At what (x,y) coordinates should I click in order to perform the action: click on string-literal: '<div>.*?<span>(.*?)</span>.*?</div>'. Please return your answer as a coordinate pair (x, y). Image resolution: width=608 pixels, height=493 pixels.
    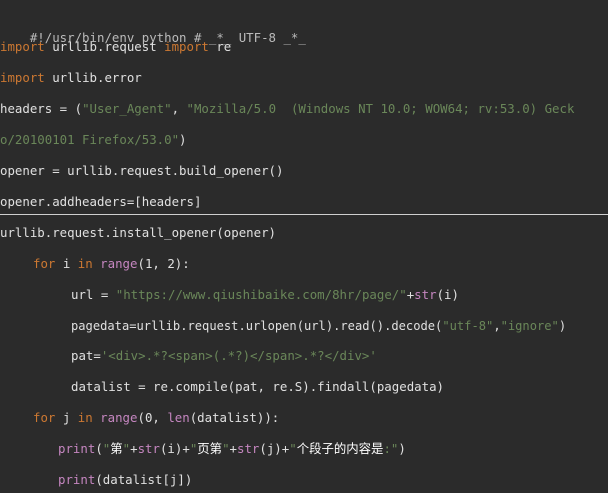
    Looking at the image, I should click on (238, 355).